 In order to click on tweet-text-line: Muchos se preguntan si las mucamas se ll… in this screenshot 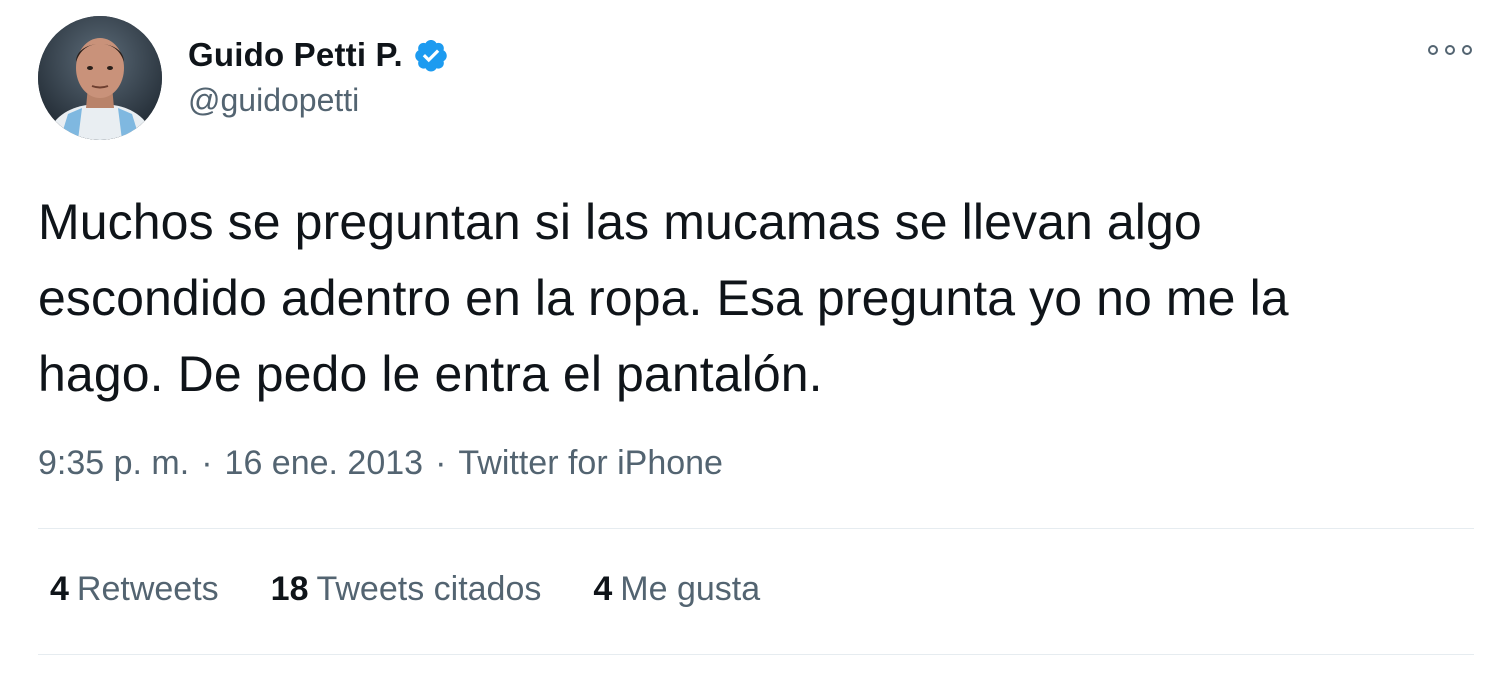, I will do `click(620, 222)`.